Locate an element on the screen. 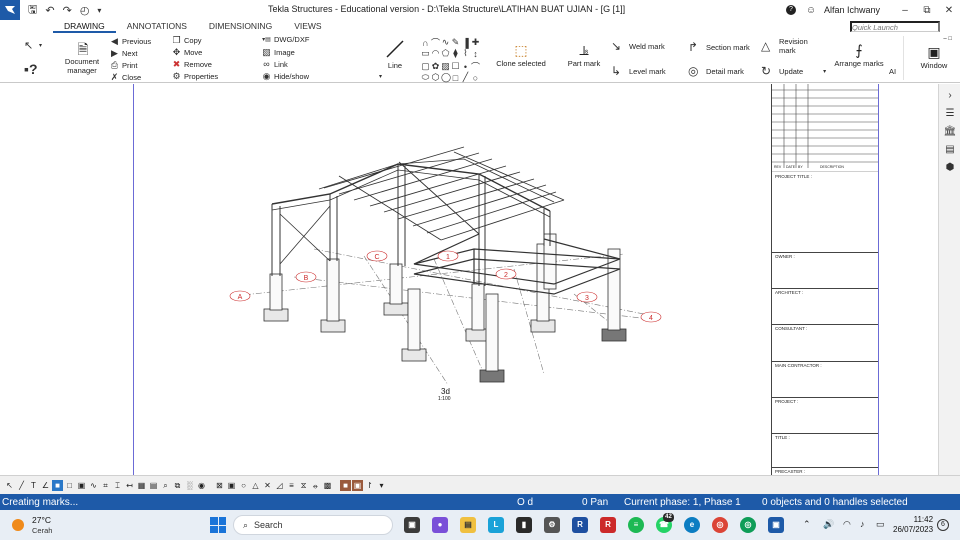 This screenshot has height=540, width=960. remove-button: ✖ Remove is located at coordinates (192, 64).